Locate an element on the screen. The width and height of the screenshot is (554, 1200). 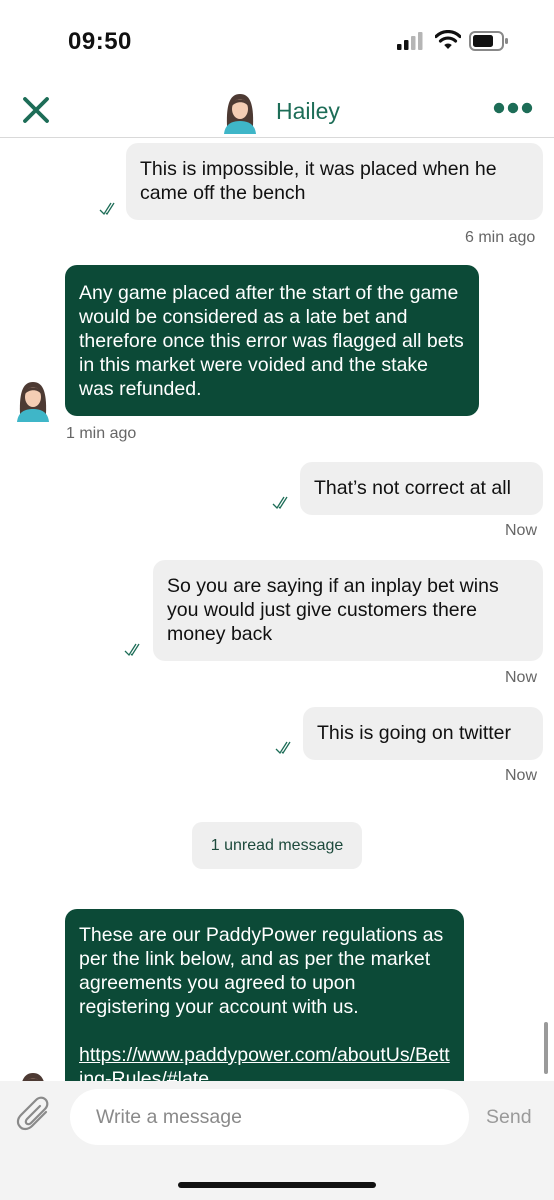
message-text: This is going on twitter is located at coordinates (414, 733).